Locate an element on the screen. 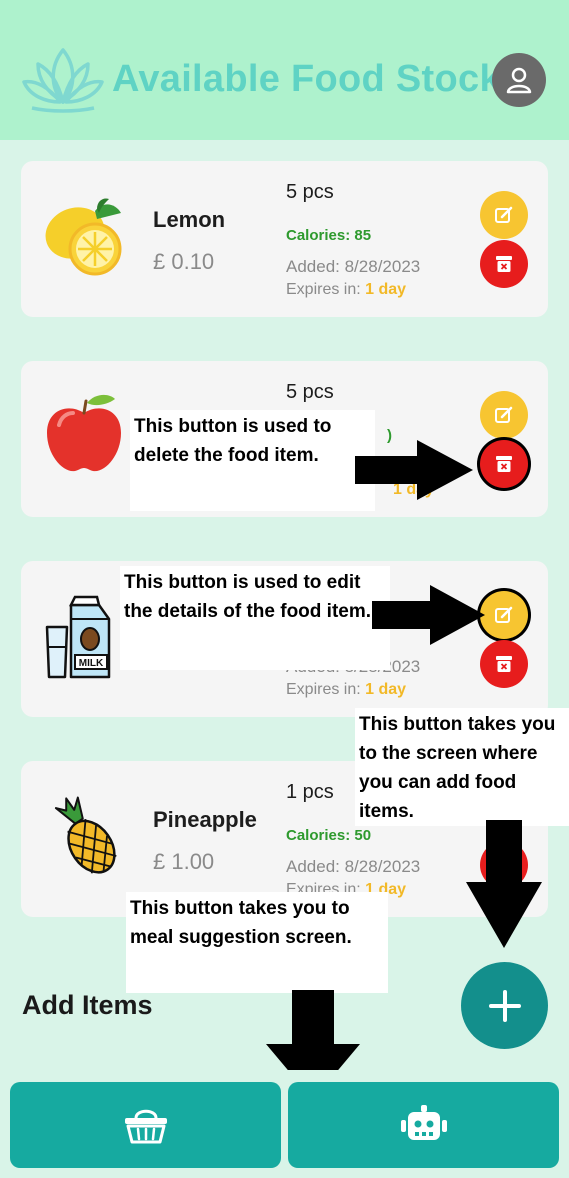 This screenshot has height=1178, width=569. basket-icon is located at coordinates (145, 1126).